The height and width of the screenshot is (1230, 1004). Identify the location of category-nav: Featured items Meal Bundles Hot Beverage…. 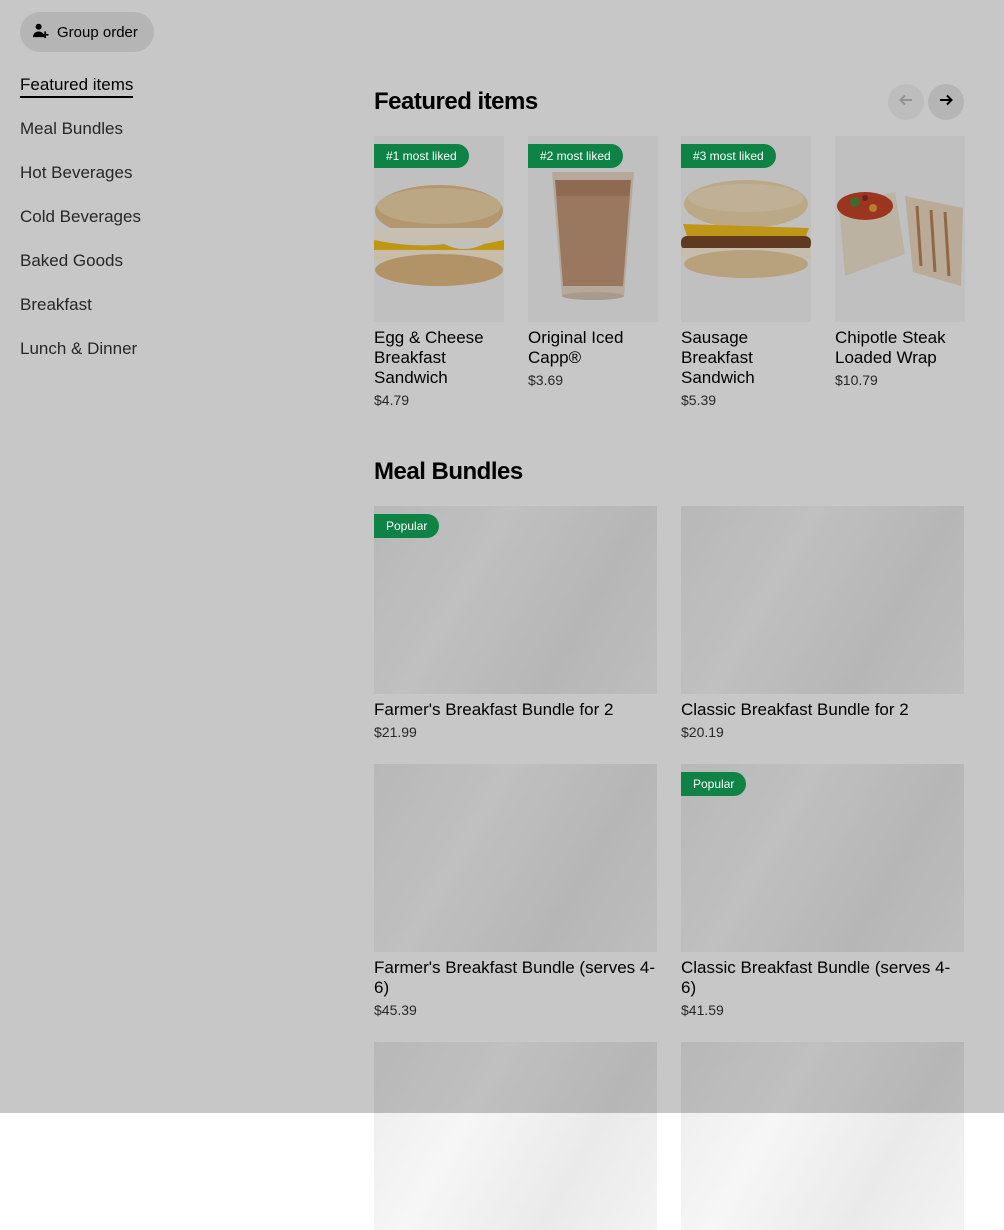
(80, 228).